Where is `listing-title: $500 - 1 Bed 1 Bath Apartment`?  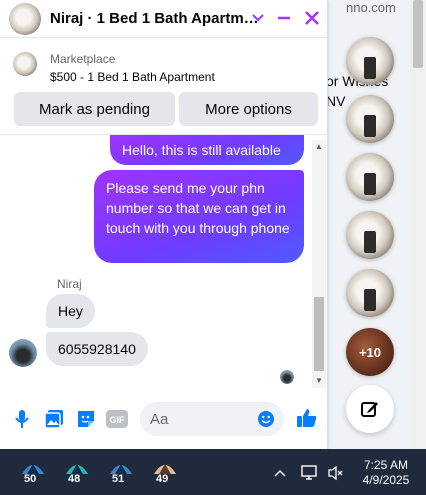
listing-title: $500 - 1 Bed 1 Bath Apartment is located at coordinates (132, 77).